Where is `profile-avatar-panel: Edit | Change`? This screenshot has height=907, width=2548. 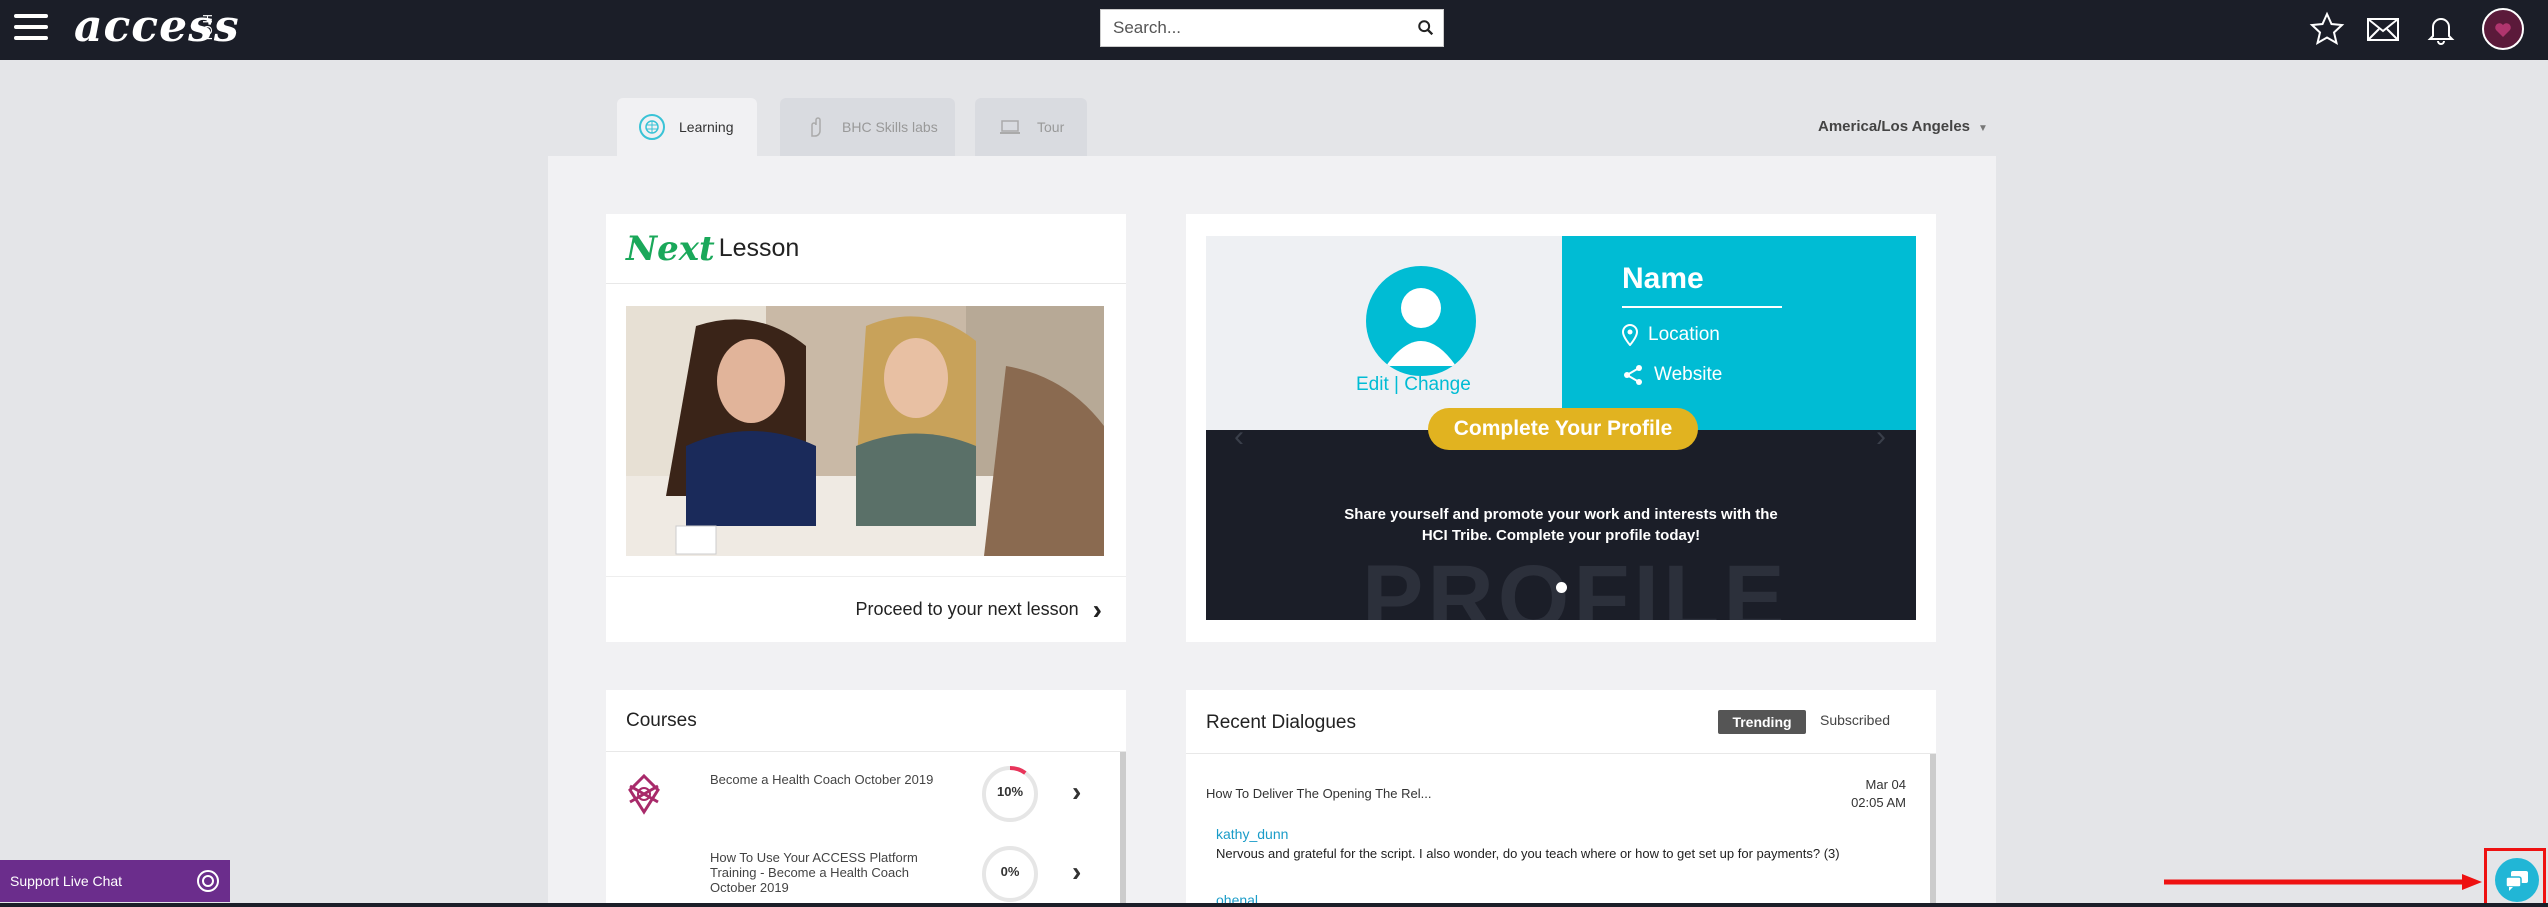 profile-avatar-panel: Edit | Change is located at coordinates (1384, 333).